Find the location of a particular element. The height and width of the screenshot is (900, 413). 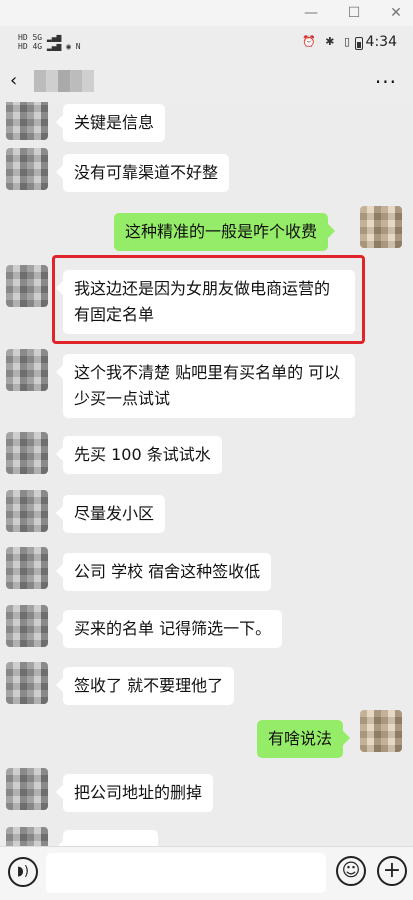

message-input is located at coordinates (186, 873).